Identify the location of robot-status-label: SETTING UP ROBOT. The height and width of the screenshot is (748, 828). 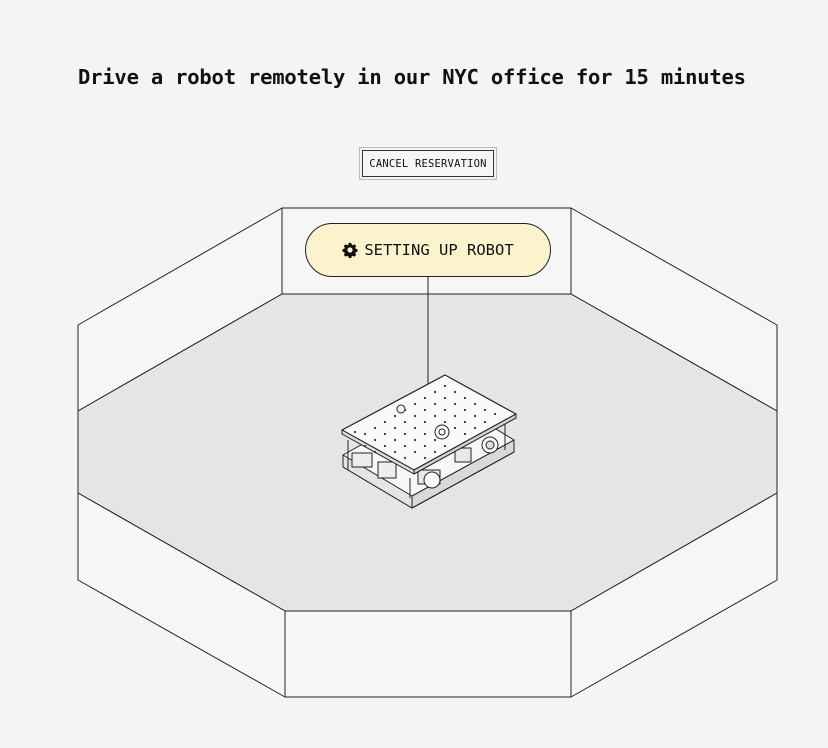
(439, 250).